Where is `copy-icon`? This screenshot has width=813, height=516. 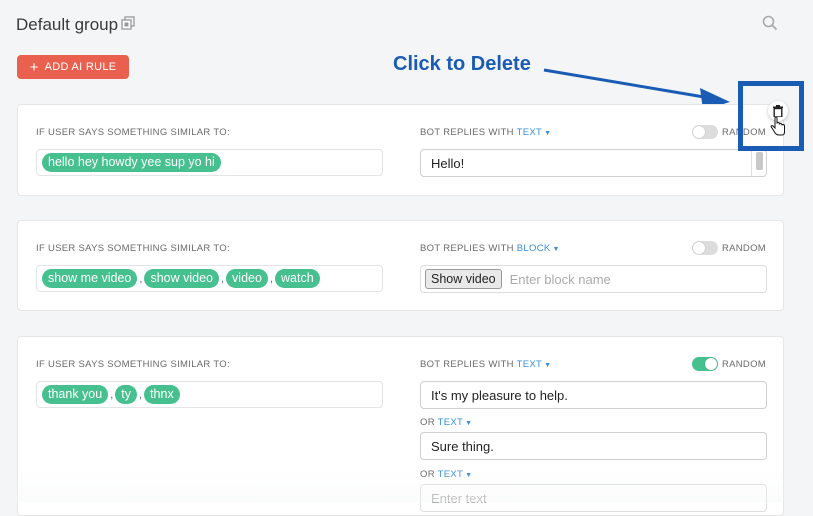 copy-icon is located at coordinates (128, 23).